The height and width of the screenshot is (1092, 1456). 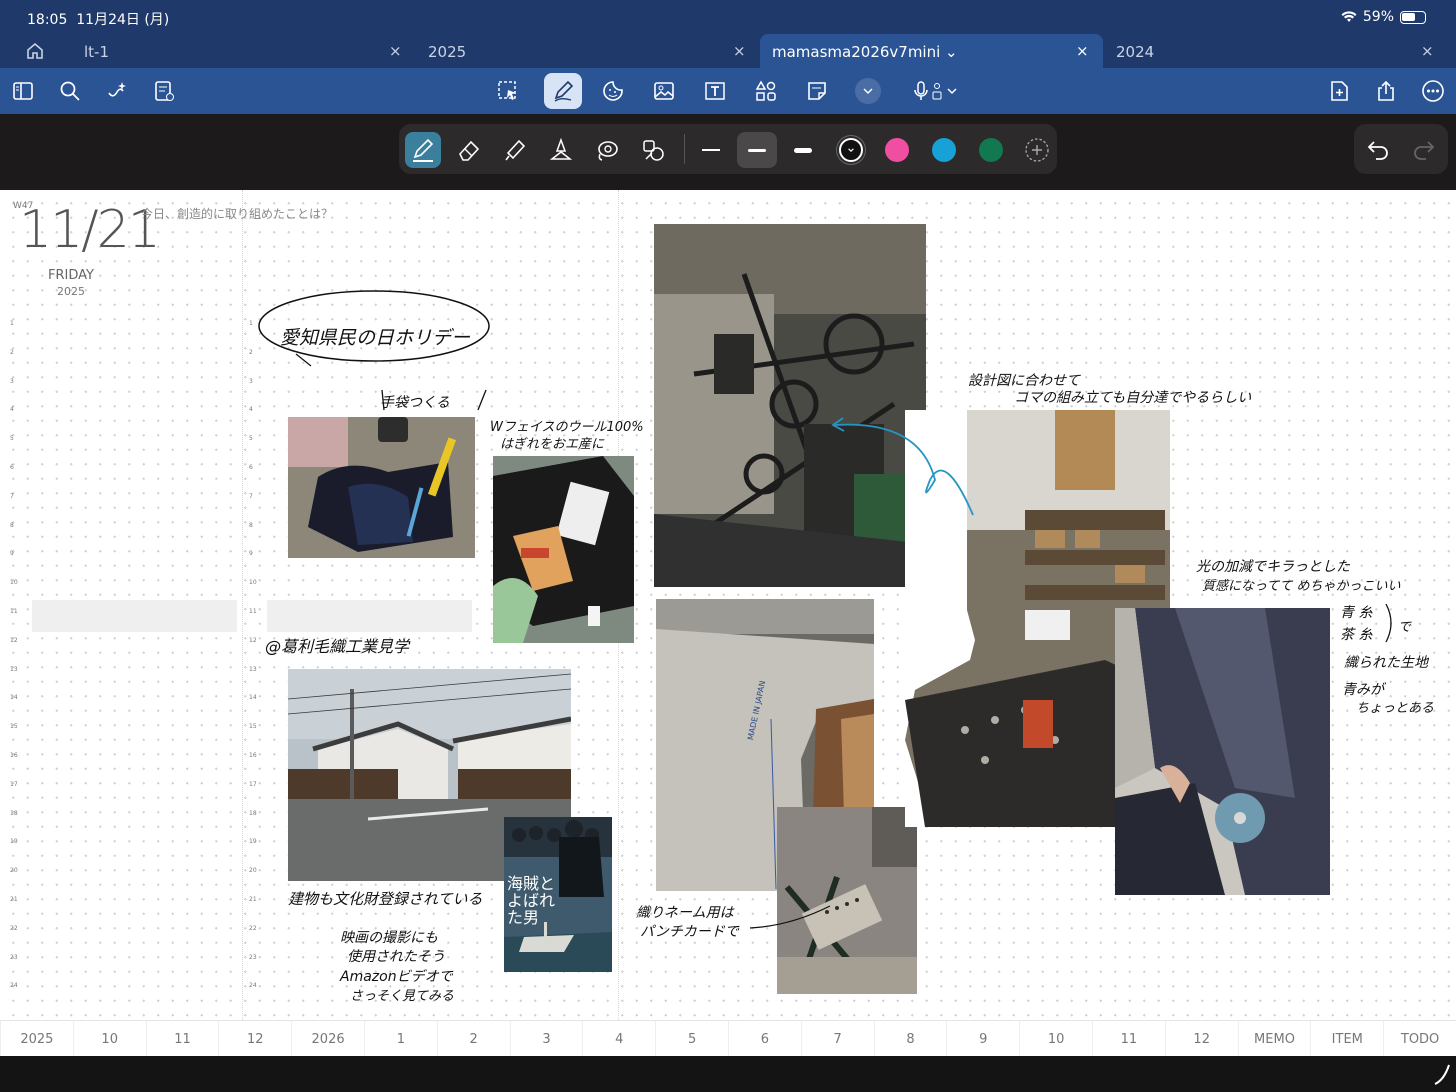 I want to click on month-tab: ITEM, so click(x=1346, y=1039).